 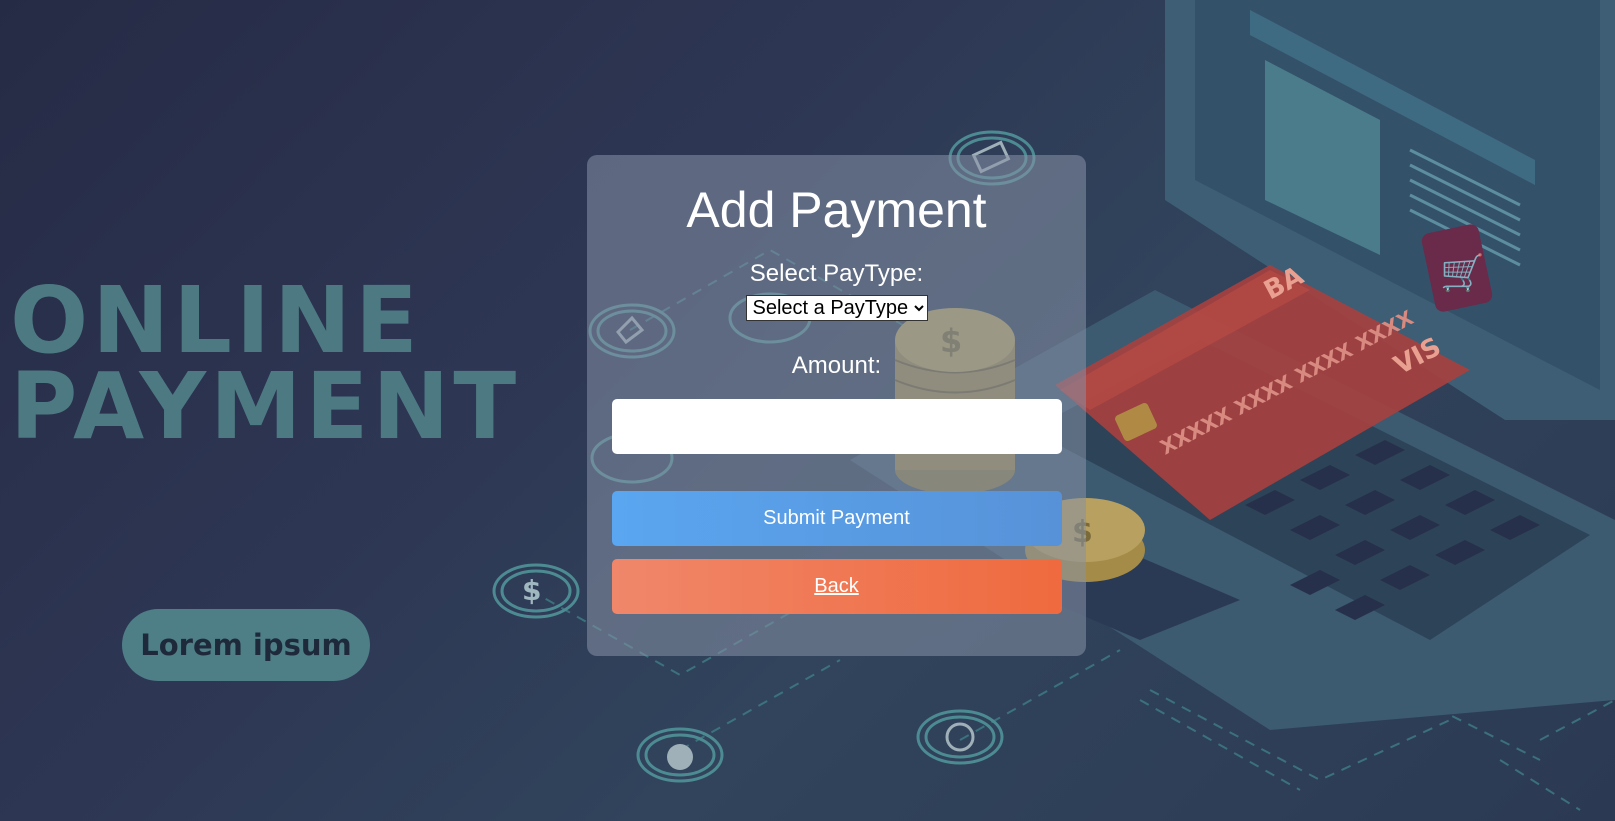 I want to click on paytype-label: Select PayType:, so click(x=836, y=273).